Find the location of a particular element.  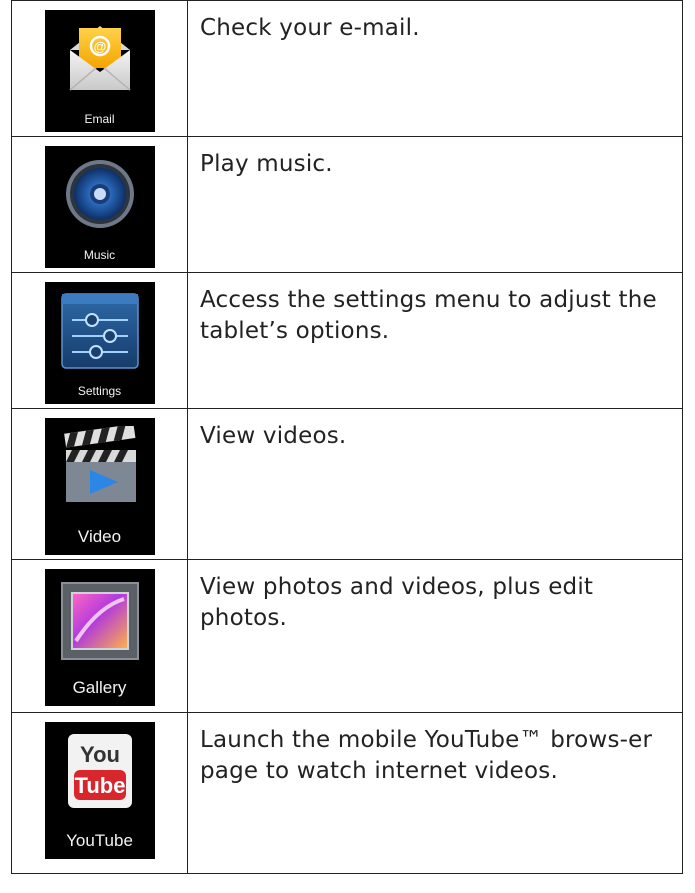

youtube-app-tile: You Tube YouTube is located at coordinates (99, 790).